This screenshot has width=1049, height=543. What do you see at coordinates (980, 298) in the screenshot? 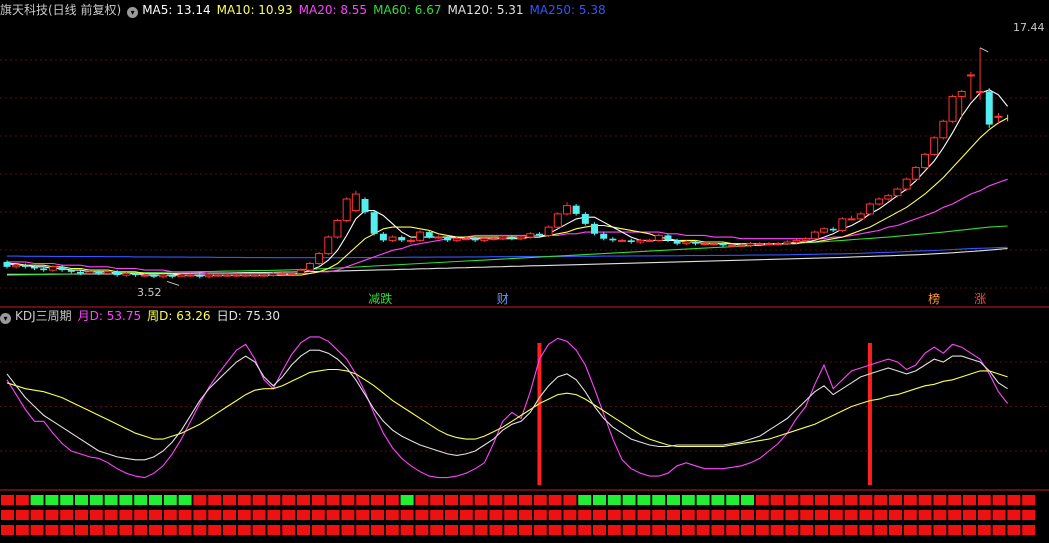
I see `event-marker-3: 涨` at bounding box center [980, 298].